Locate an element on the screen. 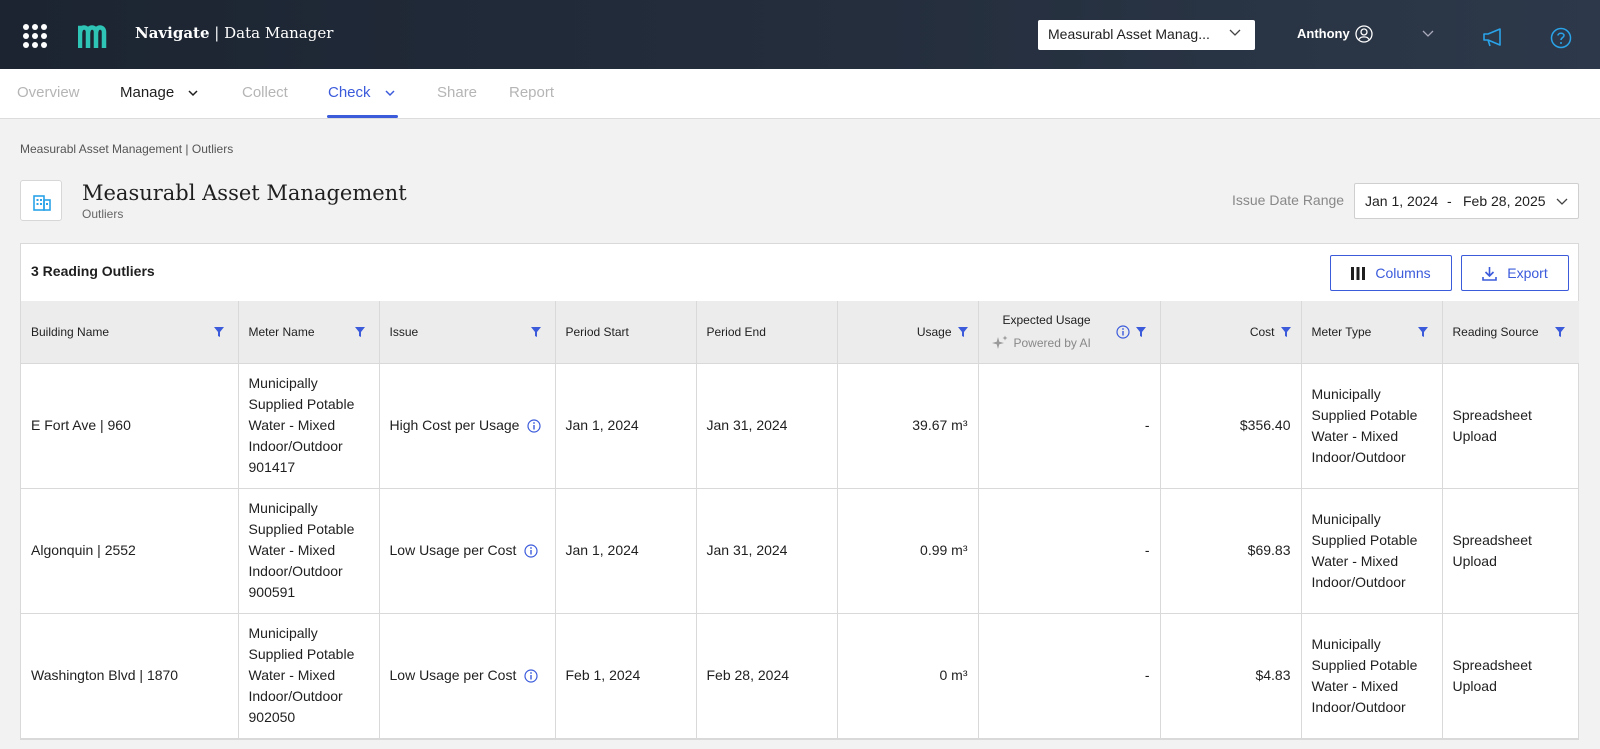  export-button-label: Export is located at coordinates (1527, 273).